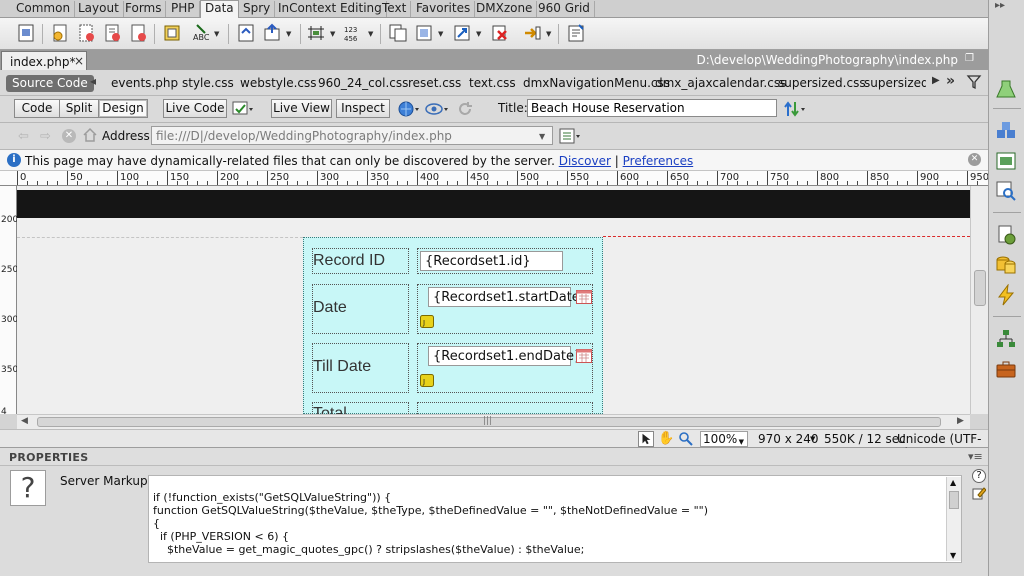 The height and width of the screenshot is (576, 1024). I want to click on zoom-tool-icon, so click(686, 439).